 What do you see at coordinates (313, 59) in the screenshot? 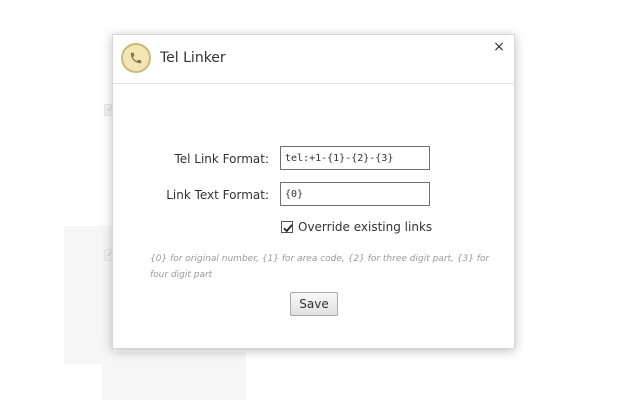
I see `dialog-header: Tel Linker ×` at bounding box center [313, 59].